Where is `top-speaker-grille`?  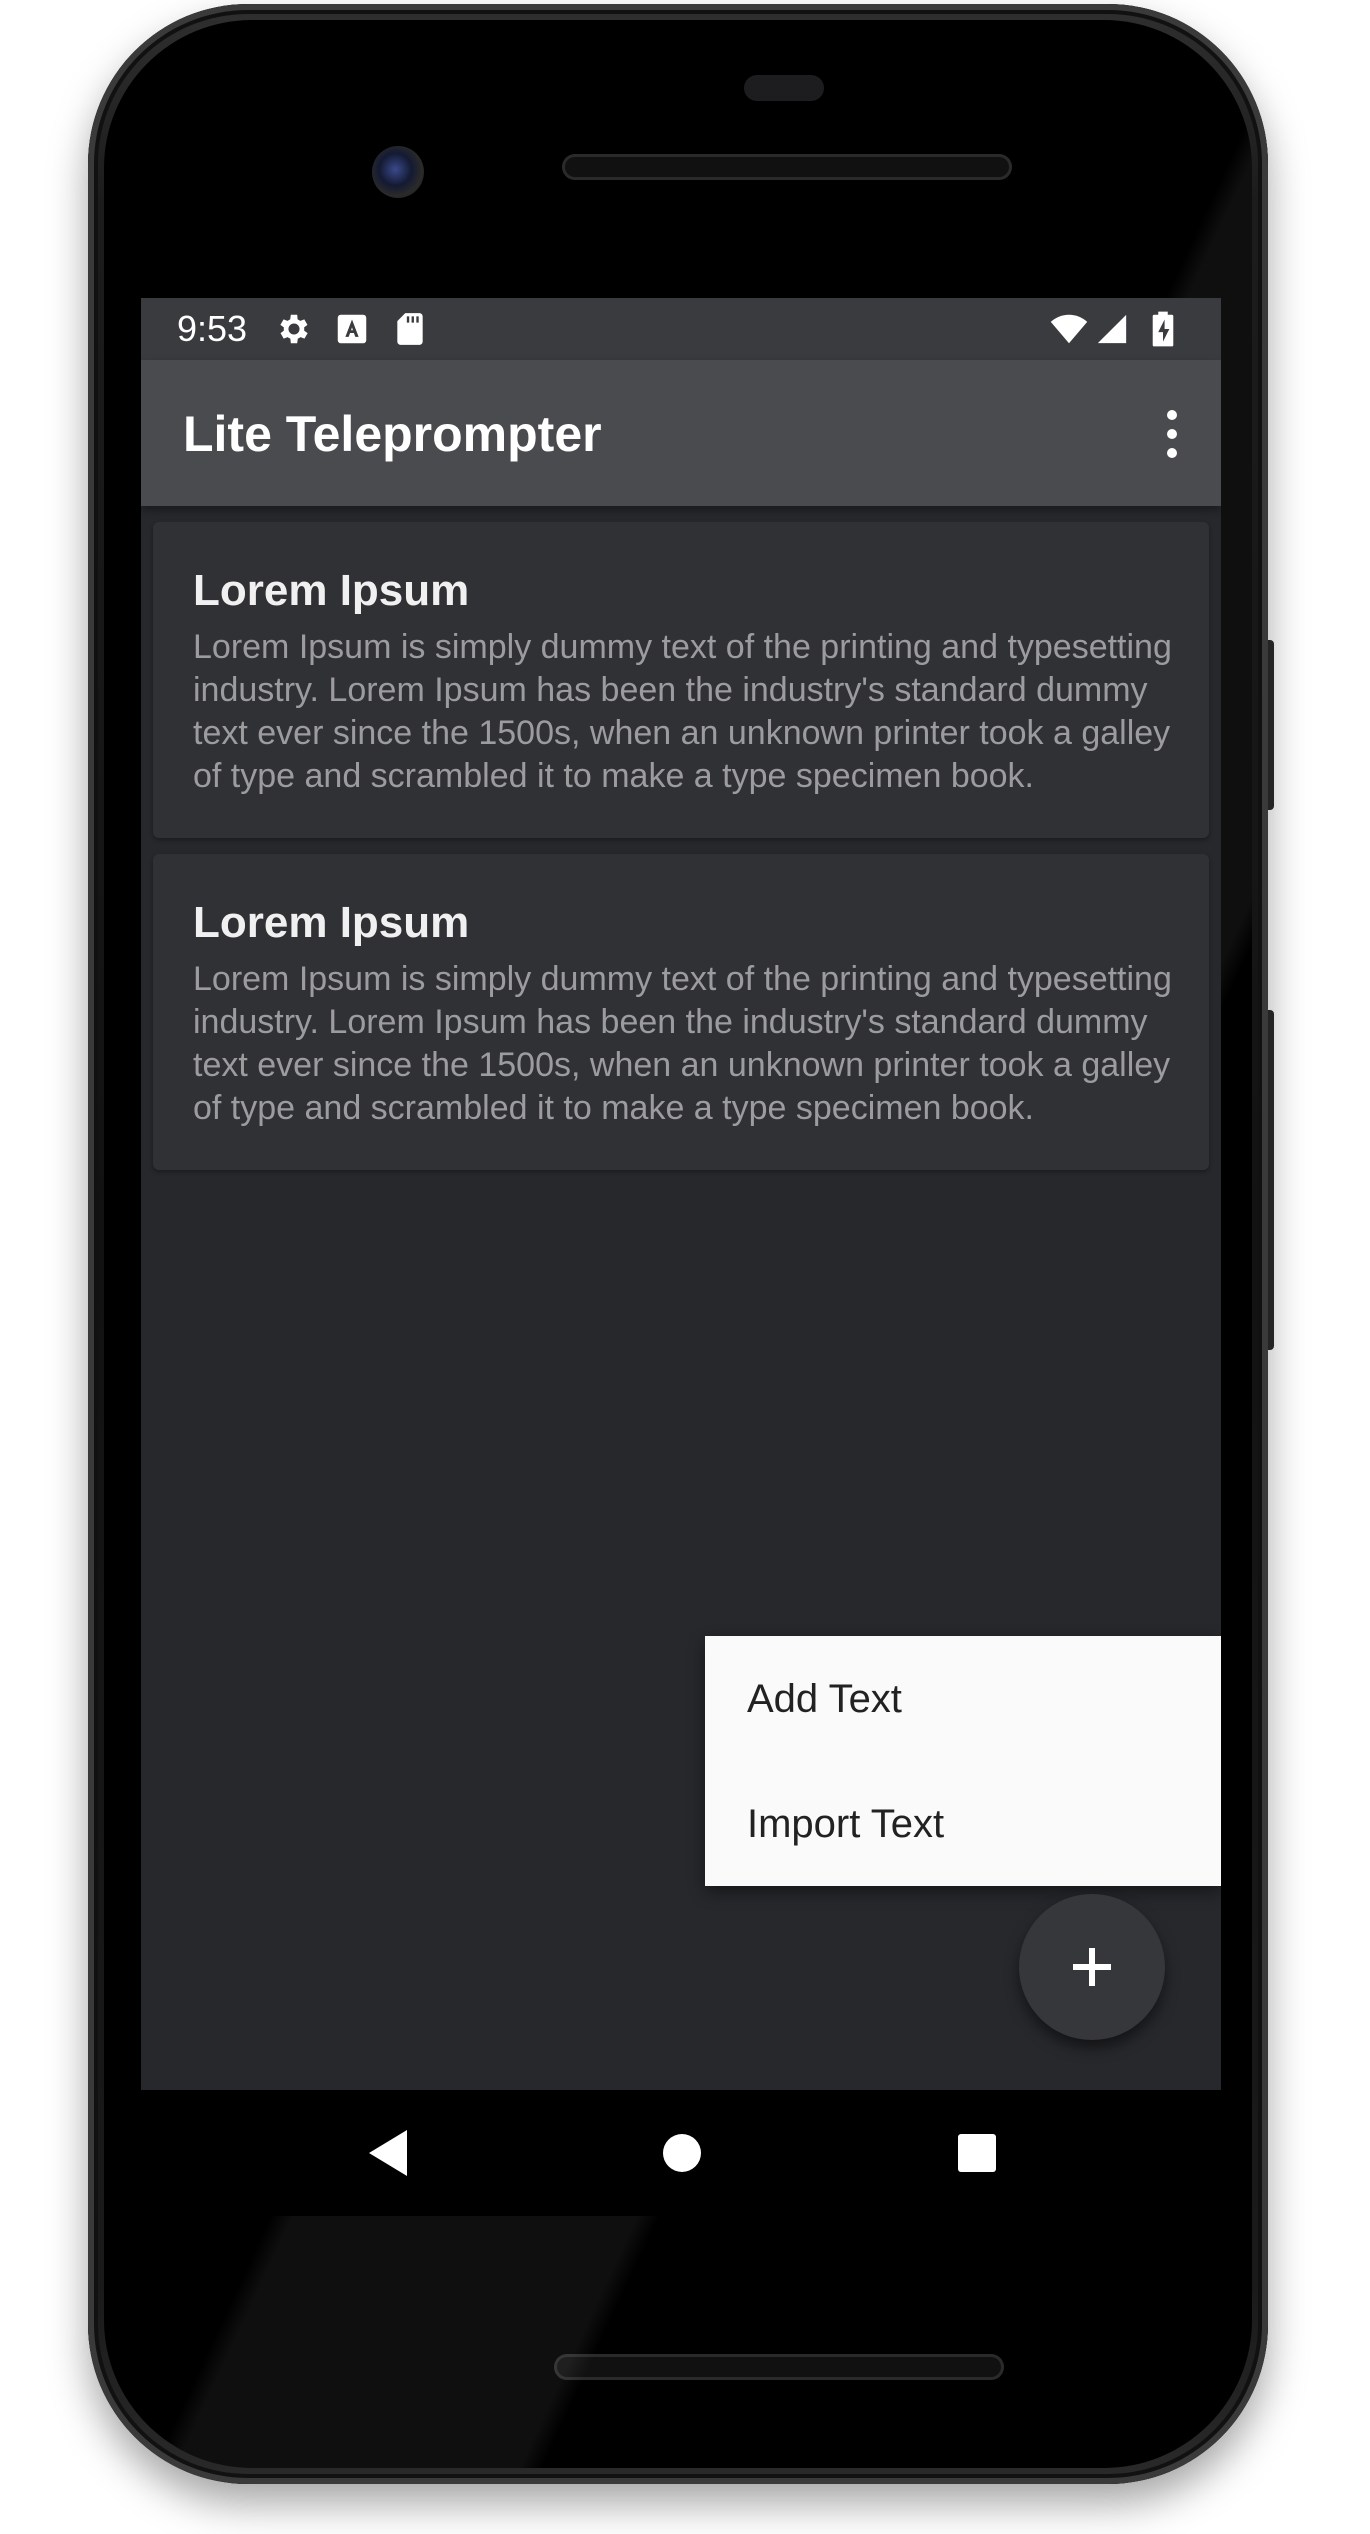
top-speaker-grille is located at coordinates (787, 167).